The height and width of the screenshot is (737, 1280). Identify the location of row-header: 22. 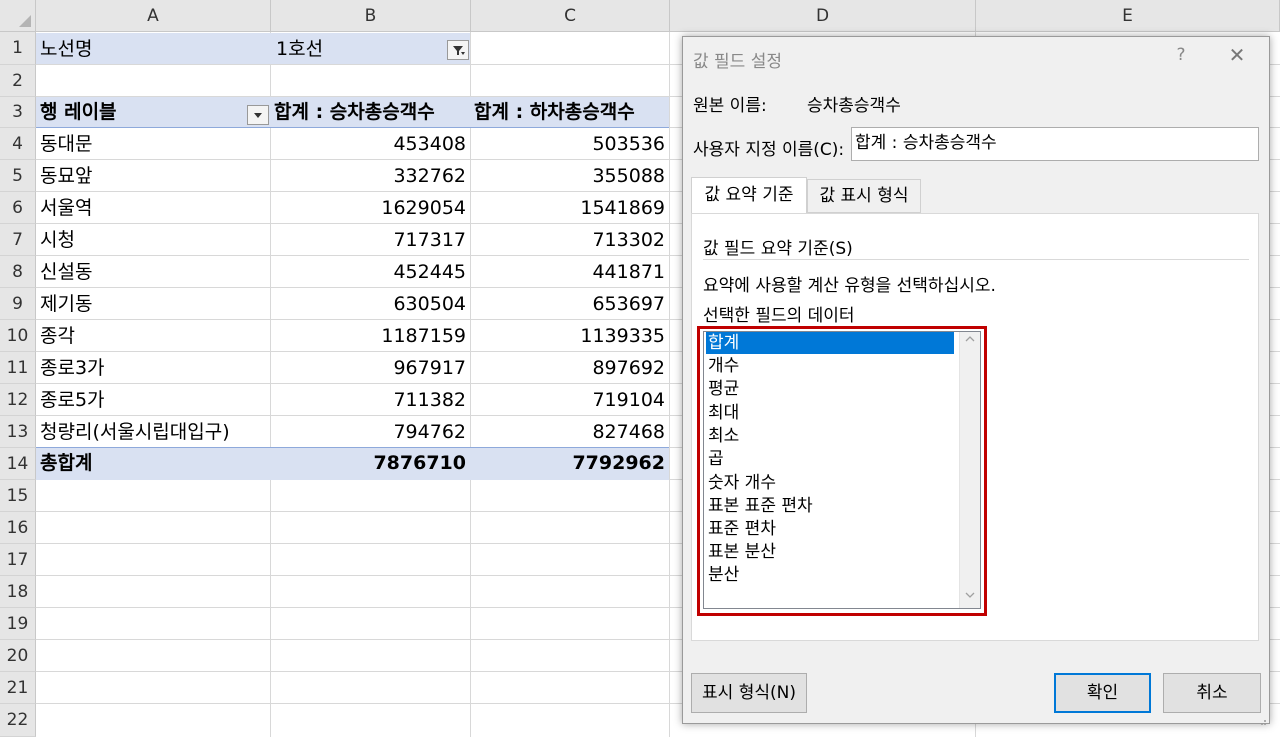
(18, 720).